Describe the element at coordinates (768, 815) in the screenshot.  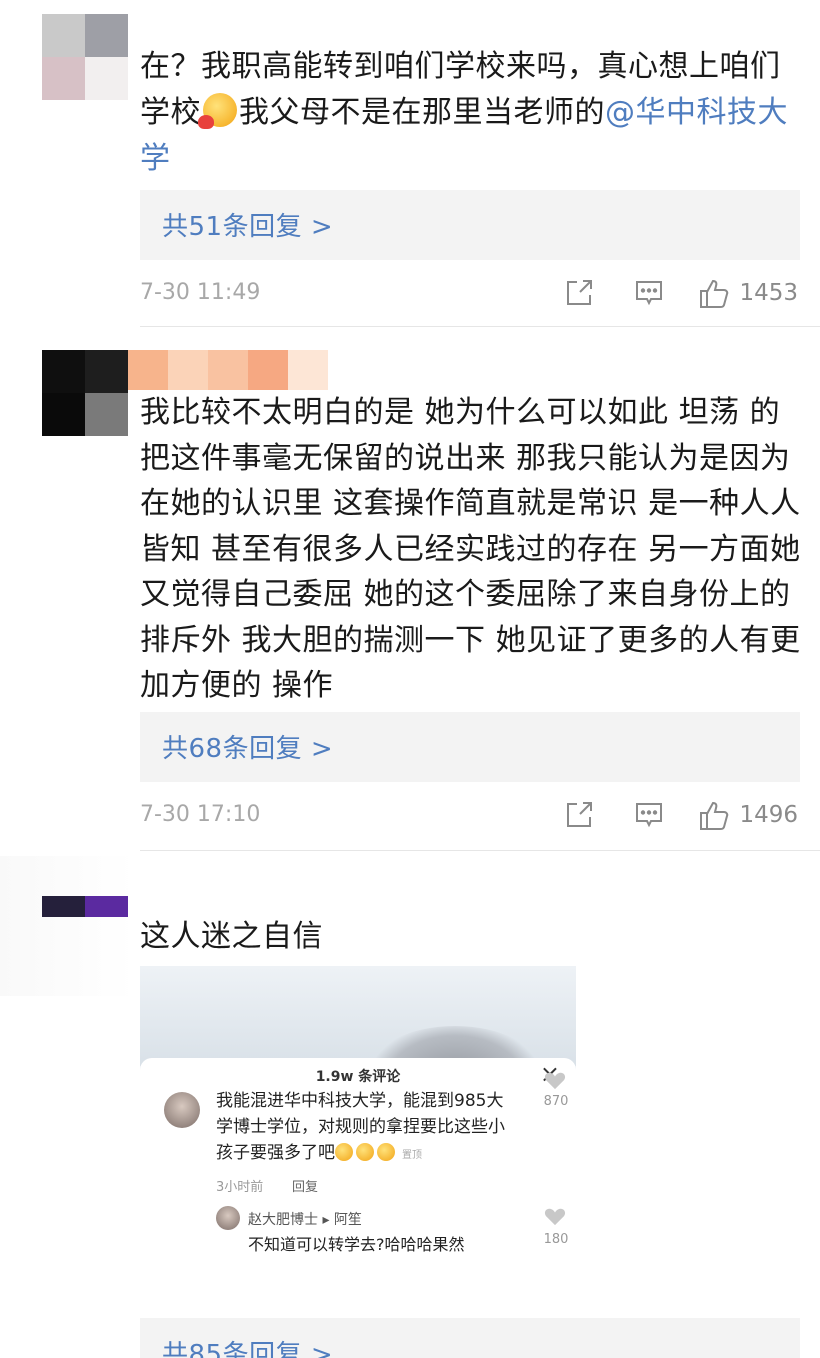
I see `like-count: 1496` at that location.